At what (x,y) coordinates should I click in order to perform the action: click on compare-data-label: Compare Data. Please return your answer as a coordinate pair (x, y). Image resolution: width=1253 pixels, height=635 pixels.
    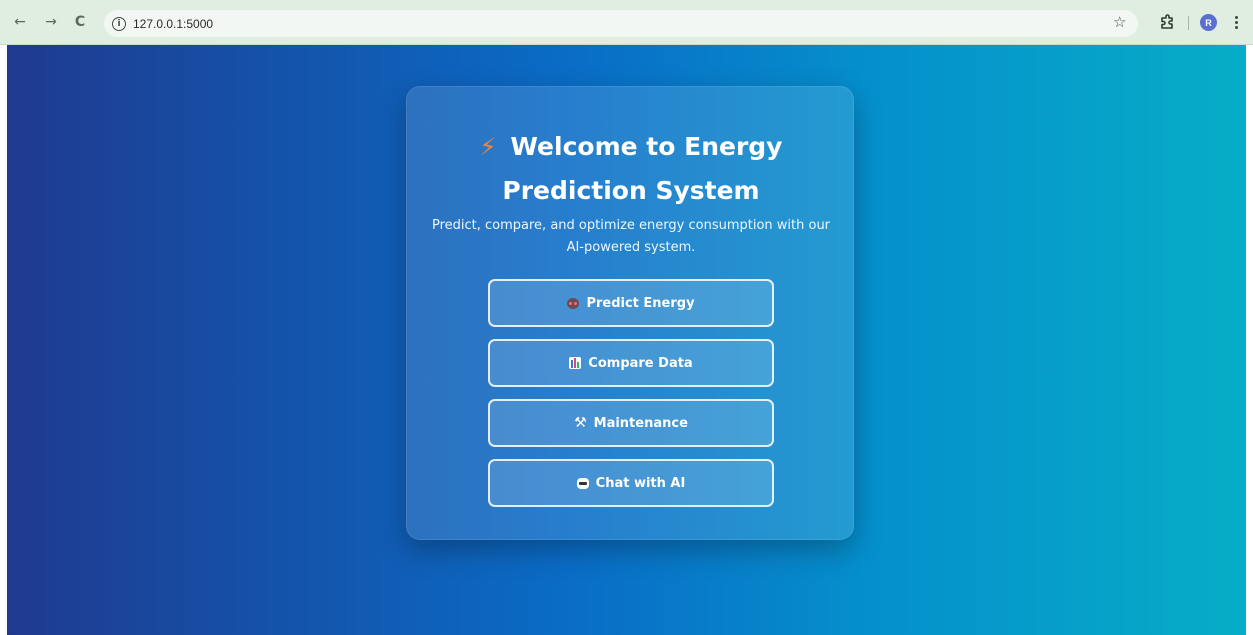
    Looking at the image, I should click on (640, 363).